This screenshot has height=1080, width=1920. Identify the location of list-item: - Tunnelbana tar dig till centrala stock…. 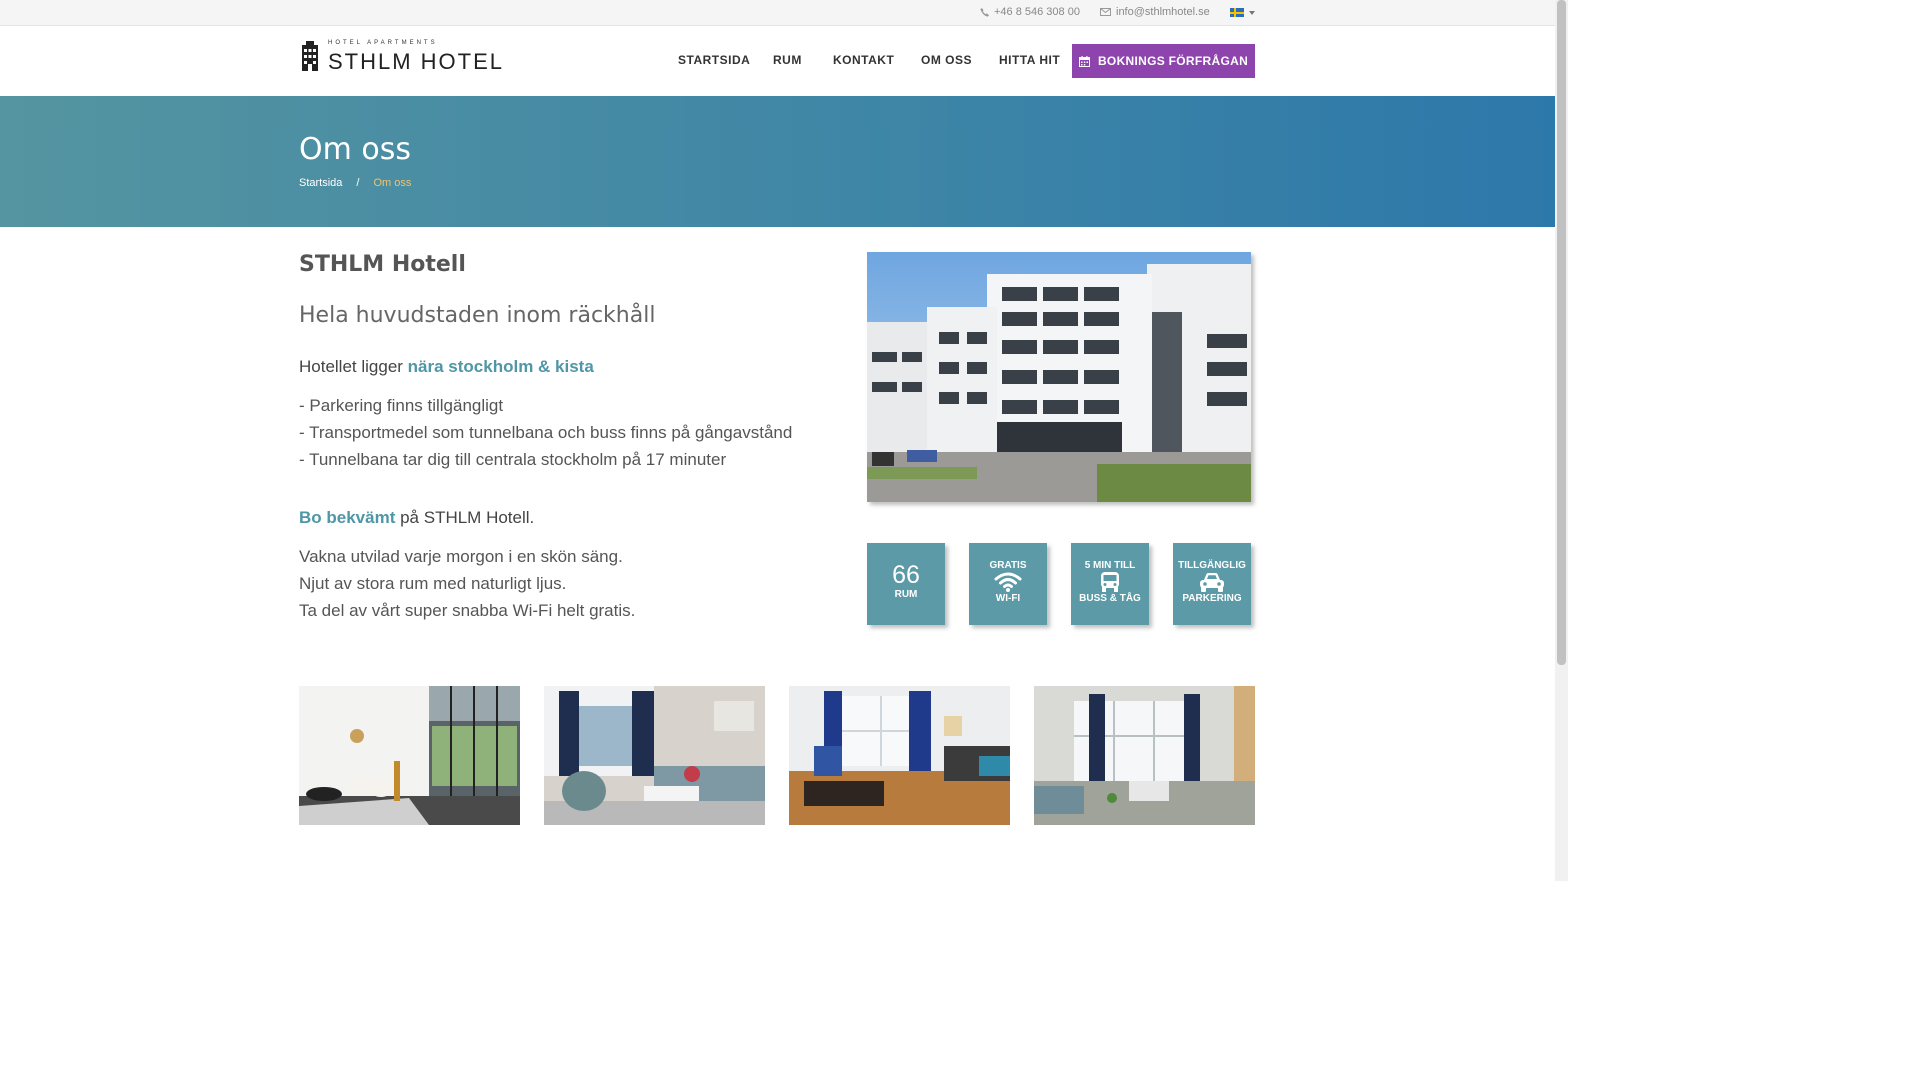
(513, 459).